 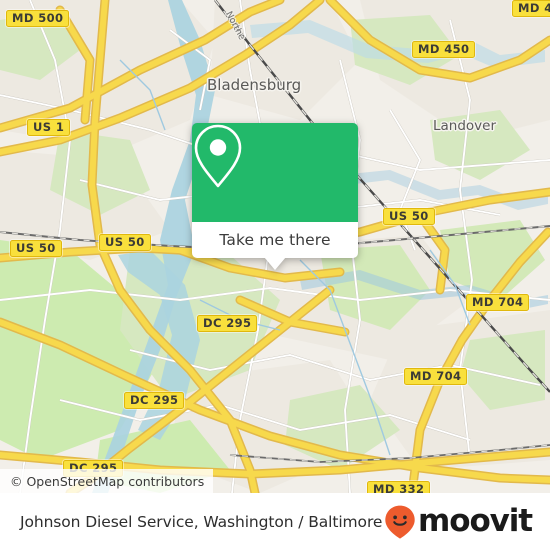 I want to click on map-place-label: Bladensburg, so click(x=254, y=85).